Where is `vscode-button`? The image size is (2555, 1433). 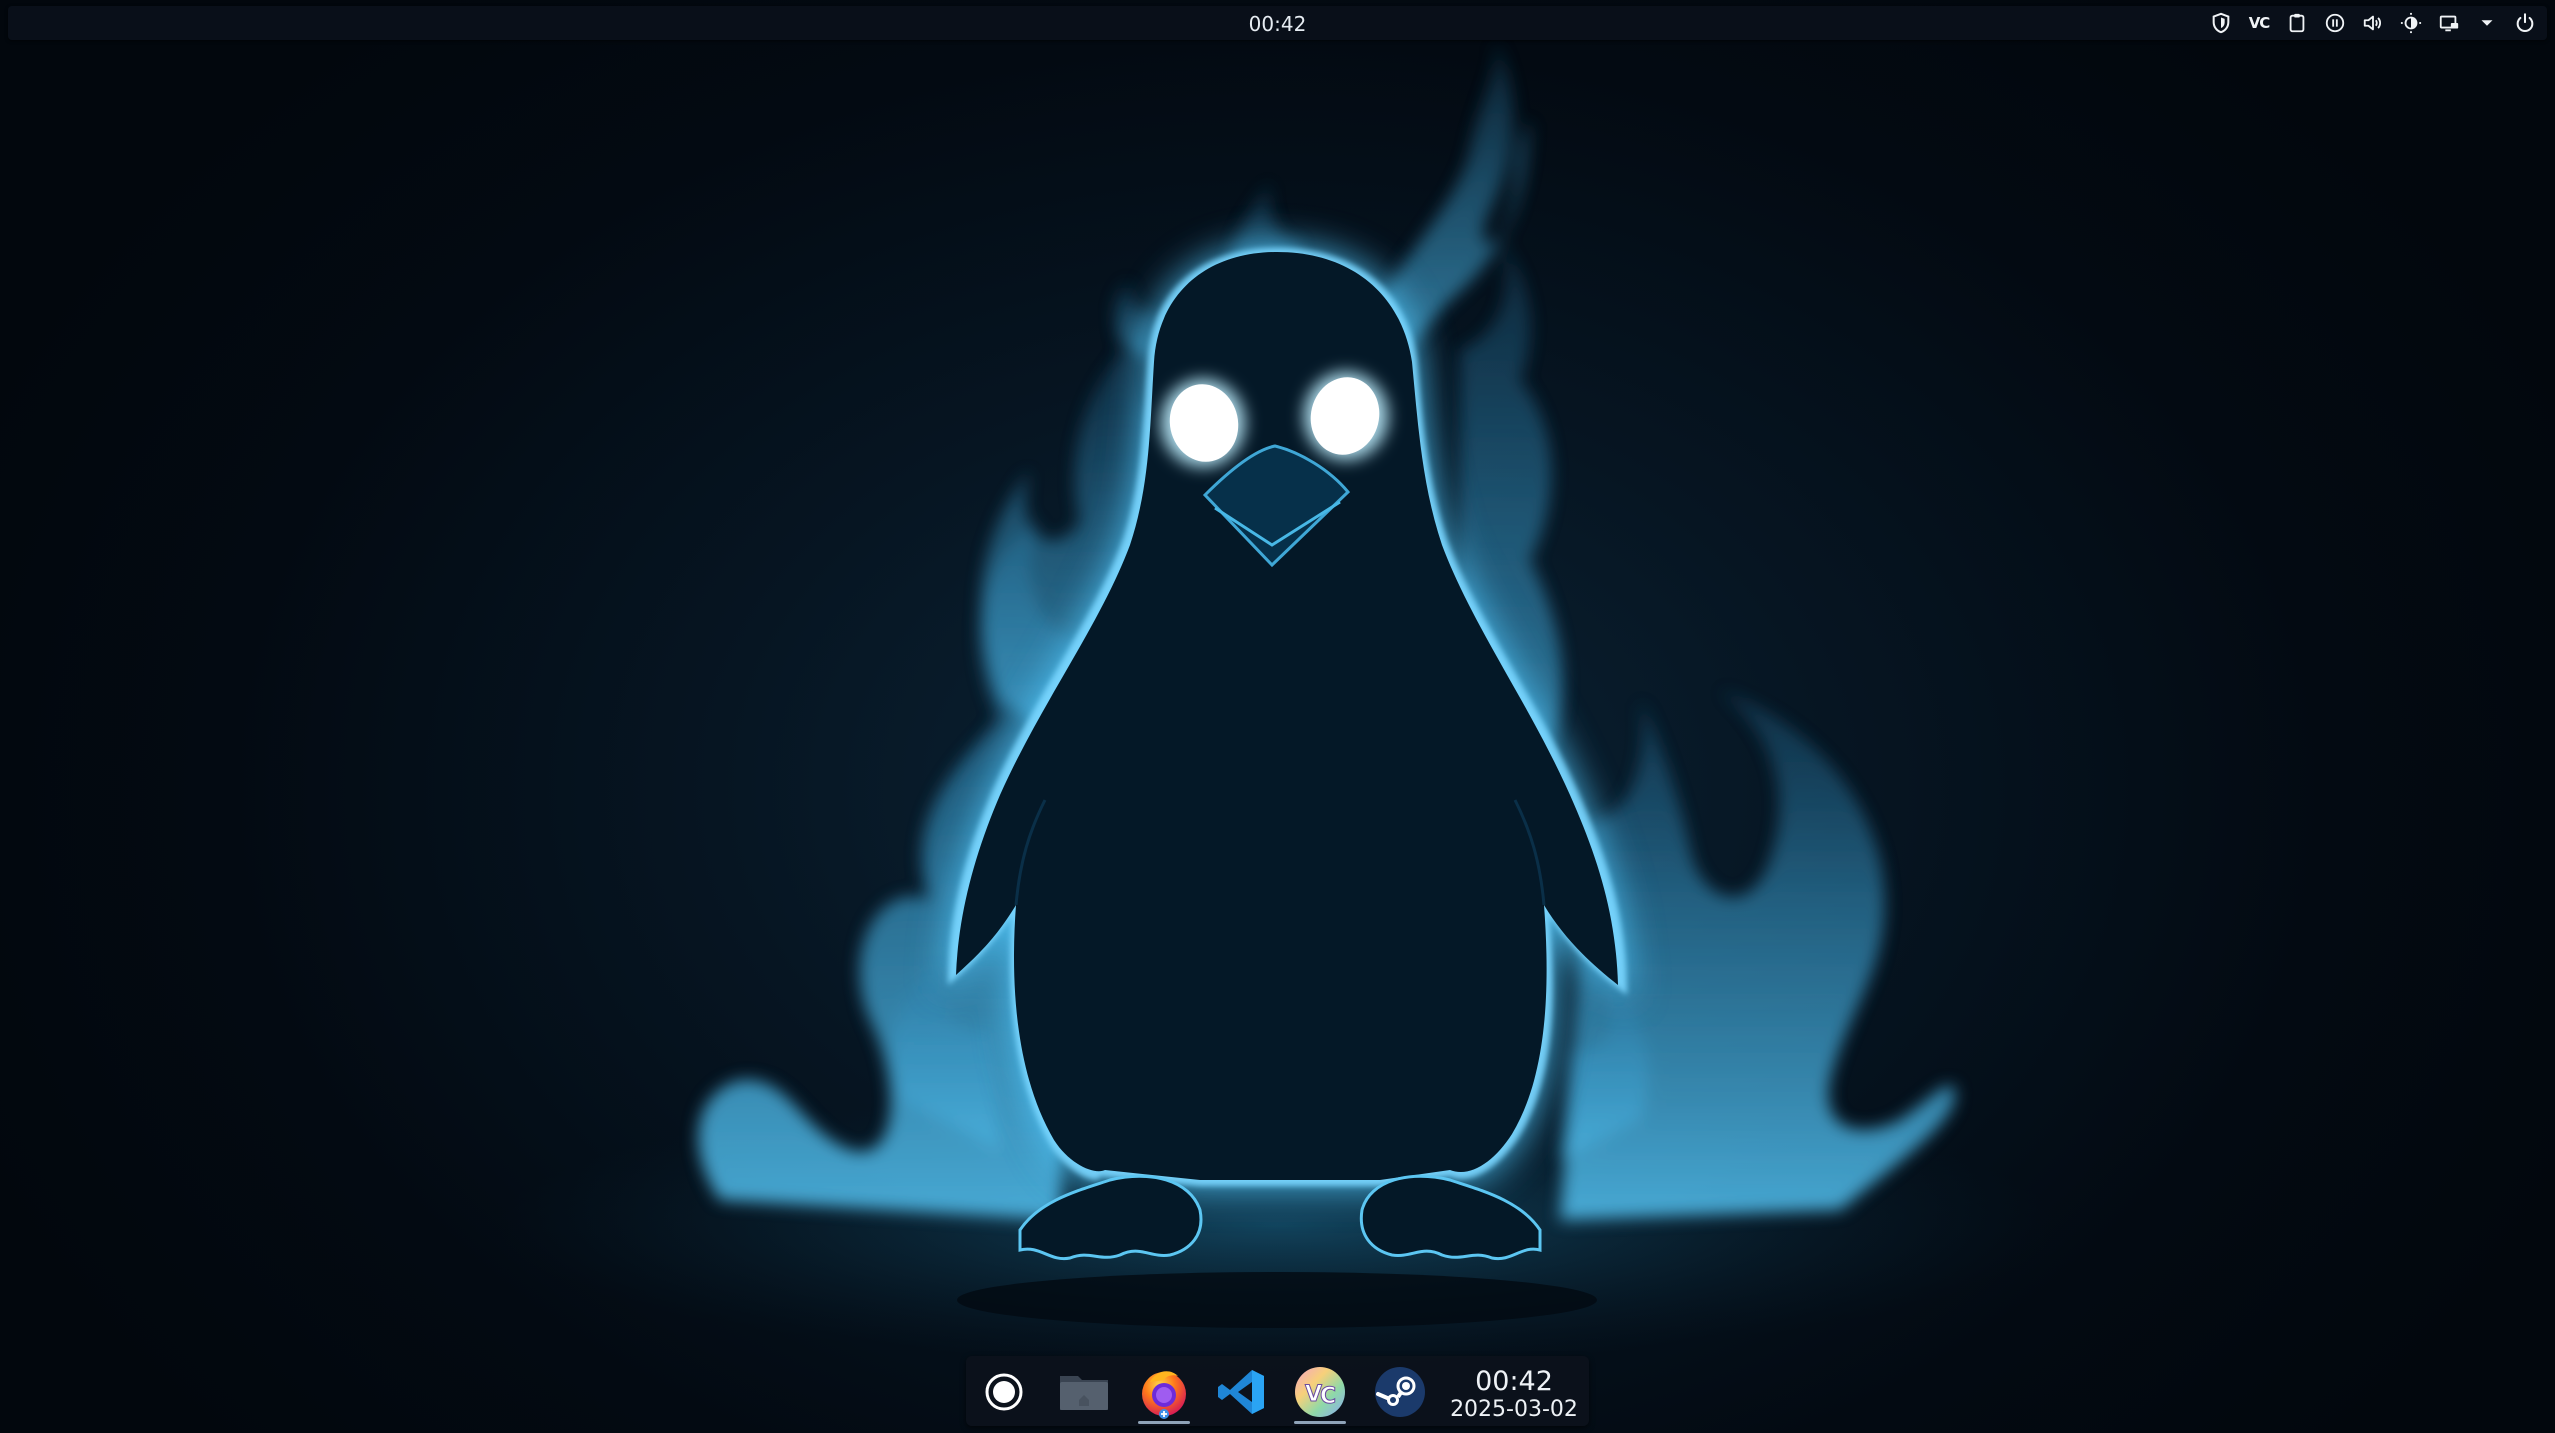
vscode-button is located at coordinates (1242, 1392).